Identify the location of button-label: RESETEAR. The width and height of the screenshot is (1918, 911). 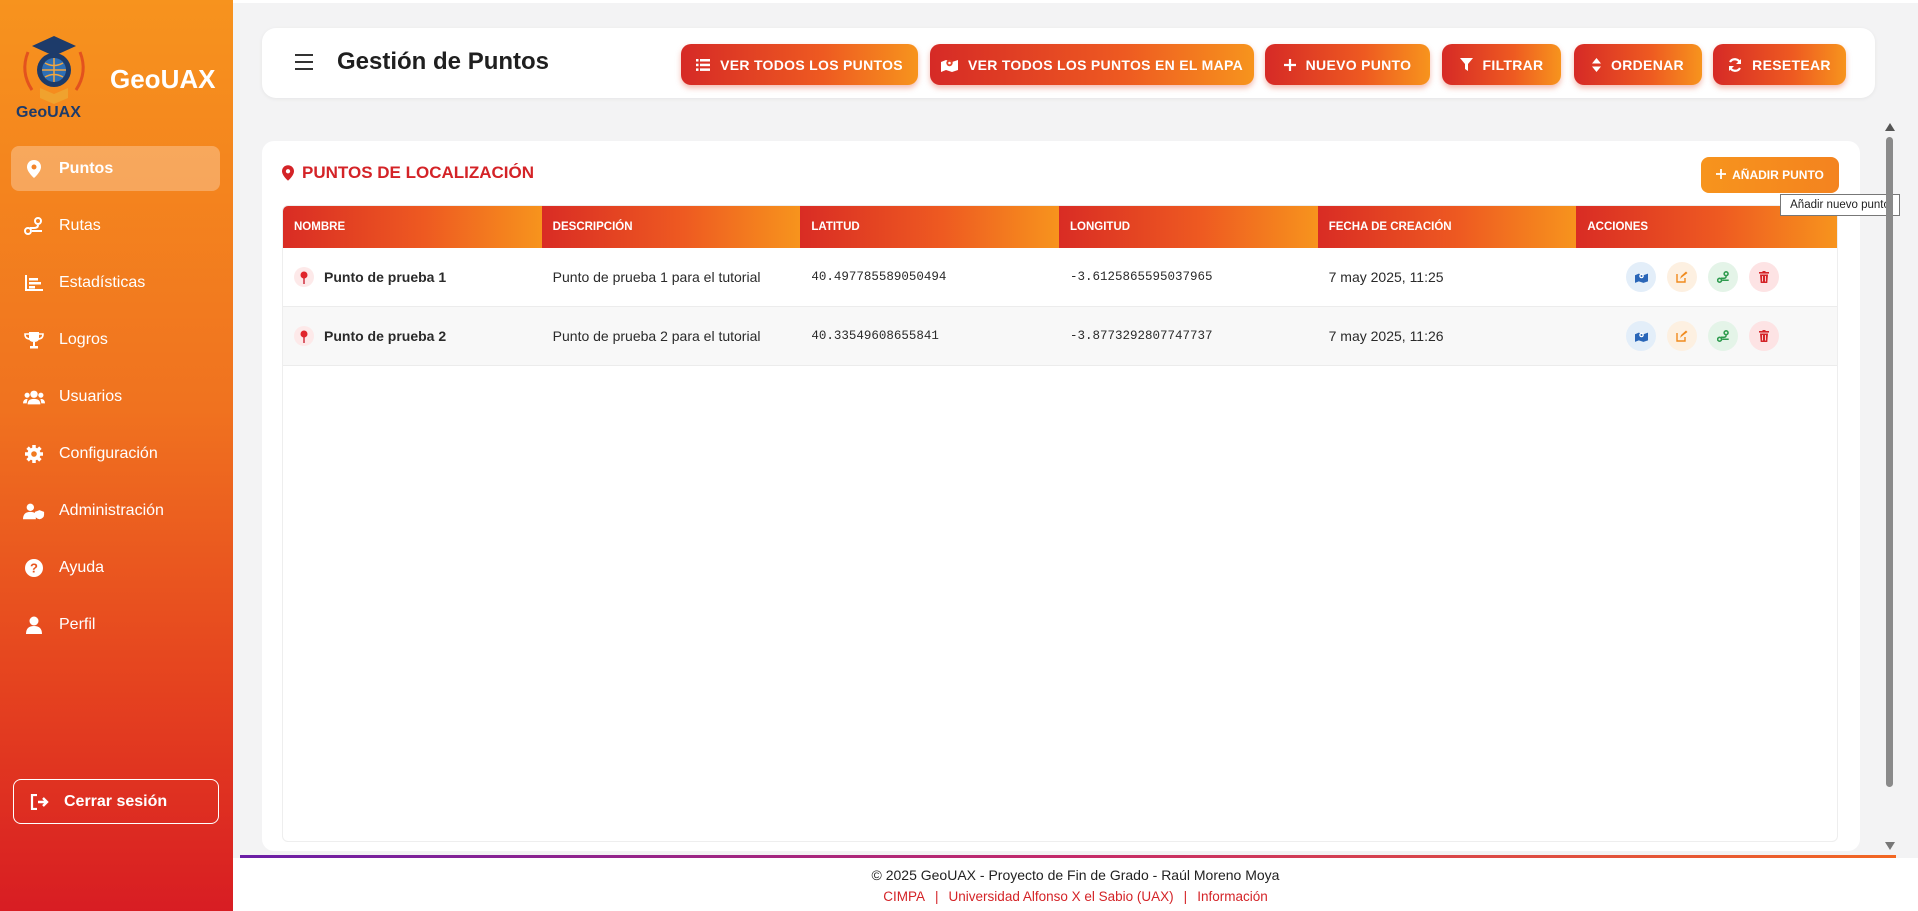
(1791, 64).